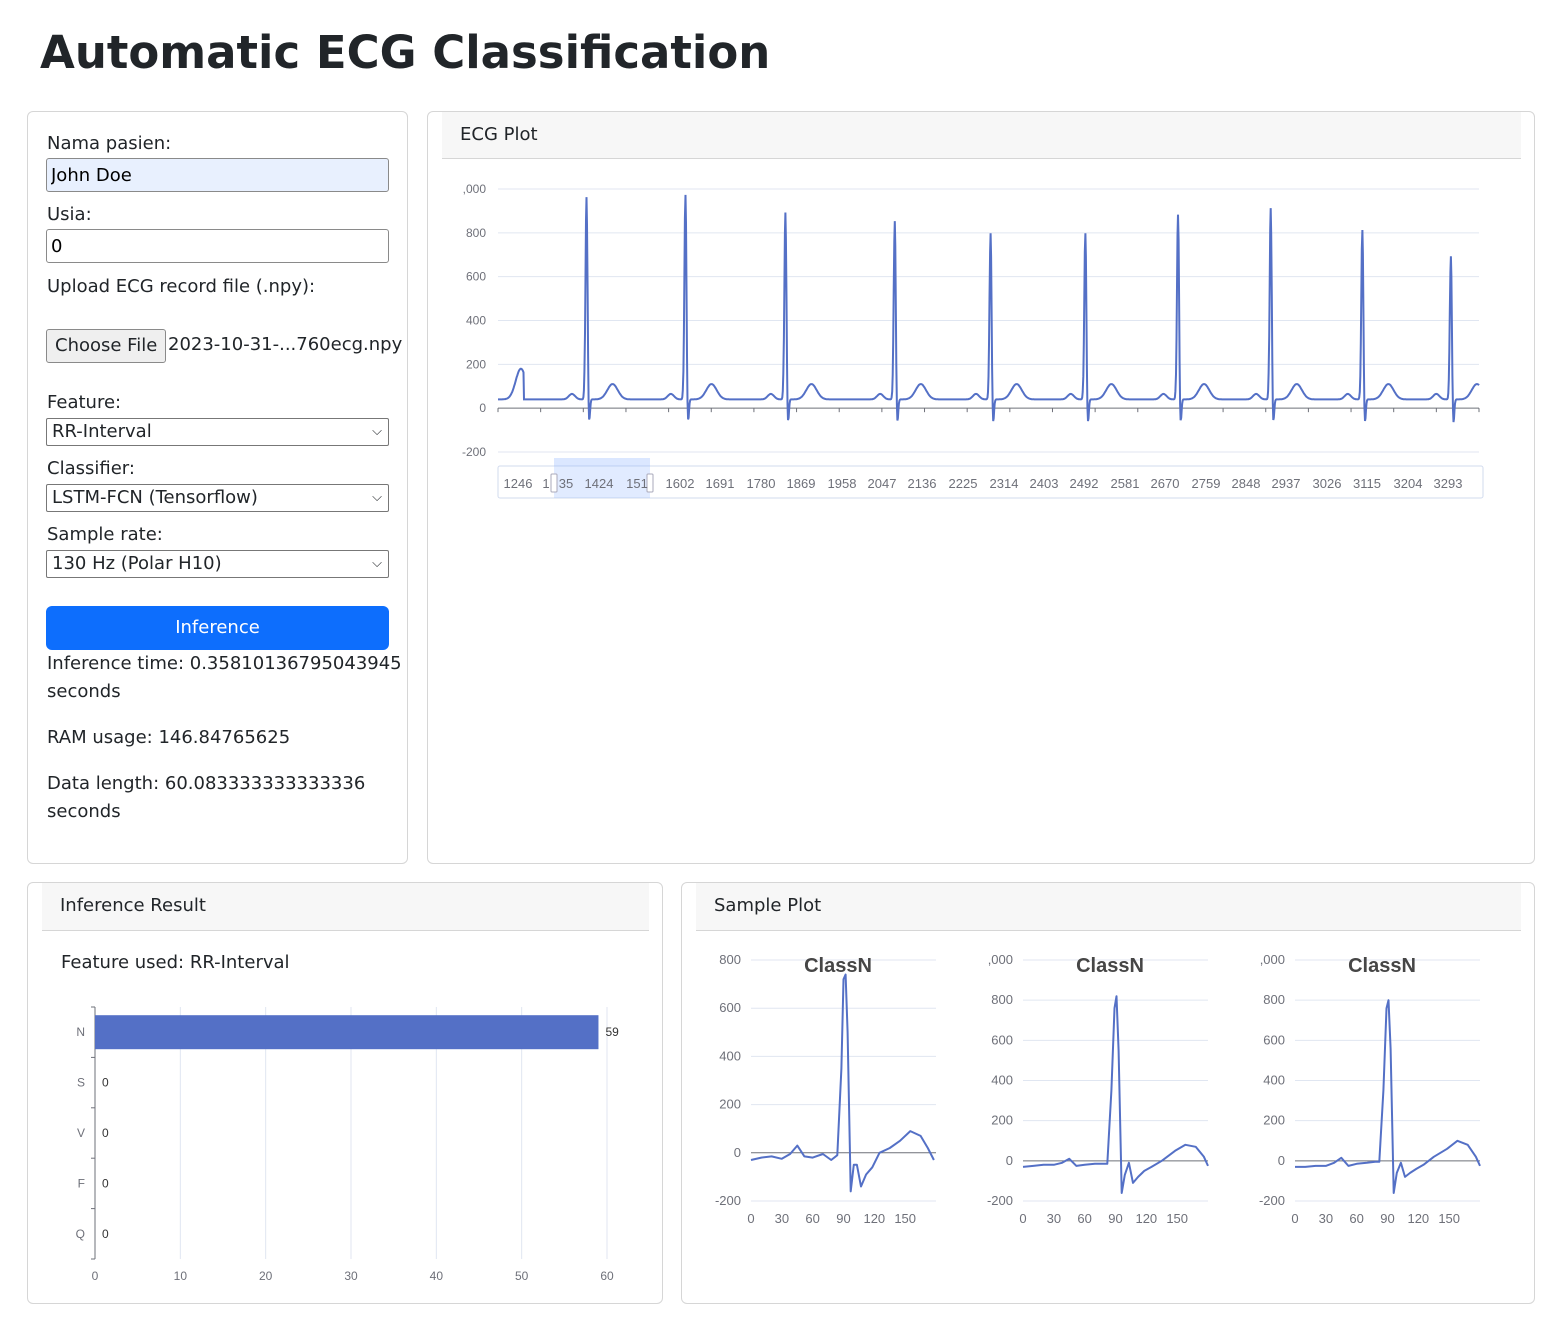 This screenshot has height=1332, width=1563. What do you see at coordinates (347, 1032) in the screenshot?
I see `bar` at bounding box center [347, 1032].